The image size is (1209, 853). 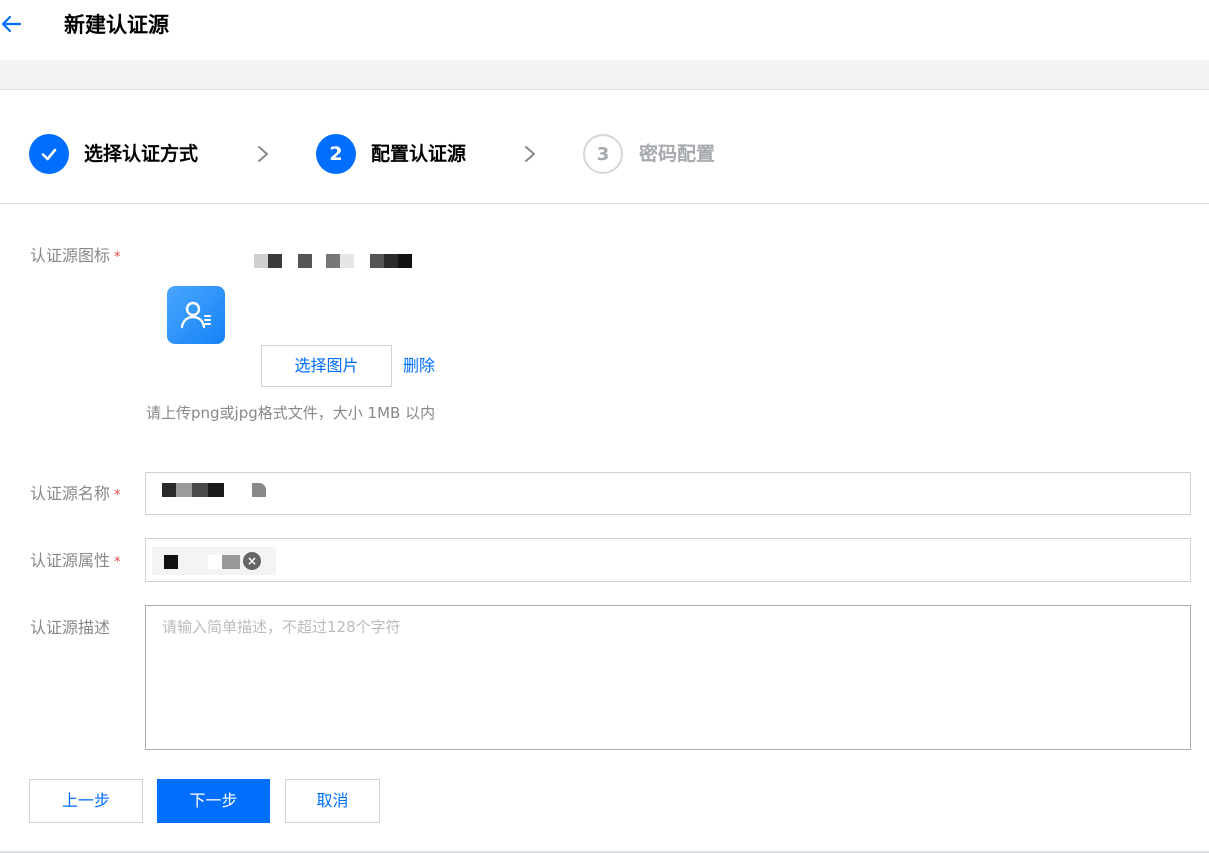 I want to click on description-field-label: 认证源描述, so click(x=70, y=628).